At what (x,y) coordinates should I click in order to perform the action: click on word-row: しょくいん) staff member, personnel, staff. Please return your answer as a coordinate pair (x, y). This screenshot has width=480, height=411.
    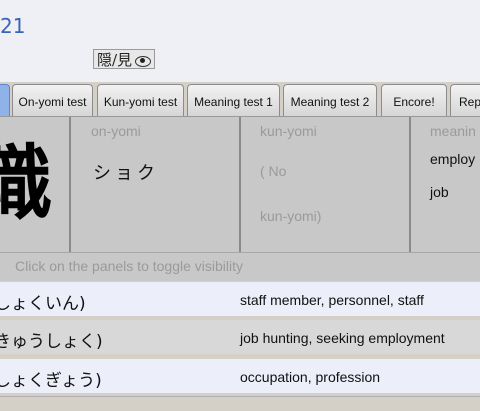
    Looking at the image, I should click on (240, 299).